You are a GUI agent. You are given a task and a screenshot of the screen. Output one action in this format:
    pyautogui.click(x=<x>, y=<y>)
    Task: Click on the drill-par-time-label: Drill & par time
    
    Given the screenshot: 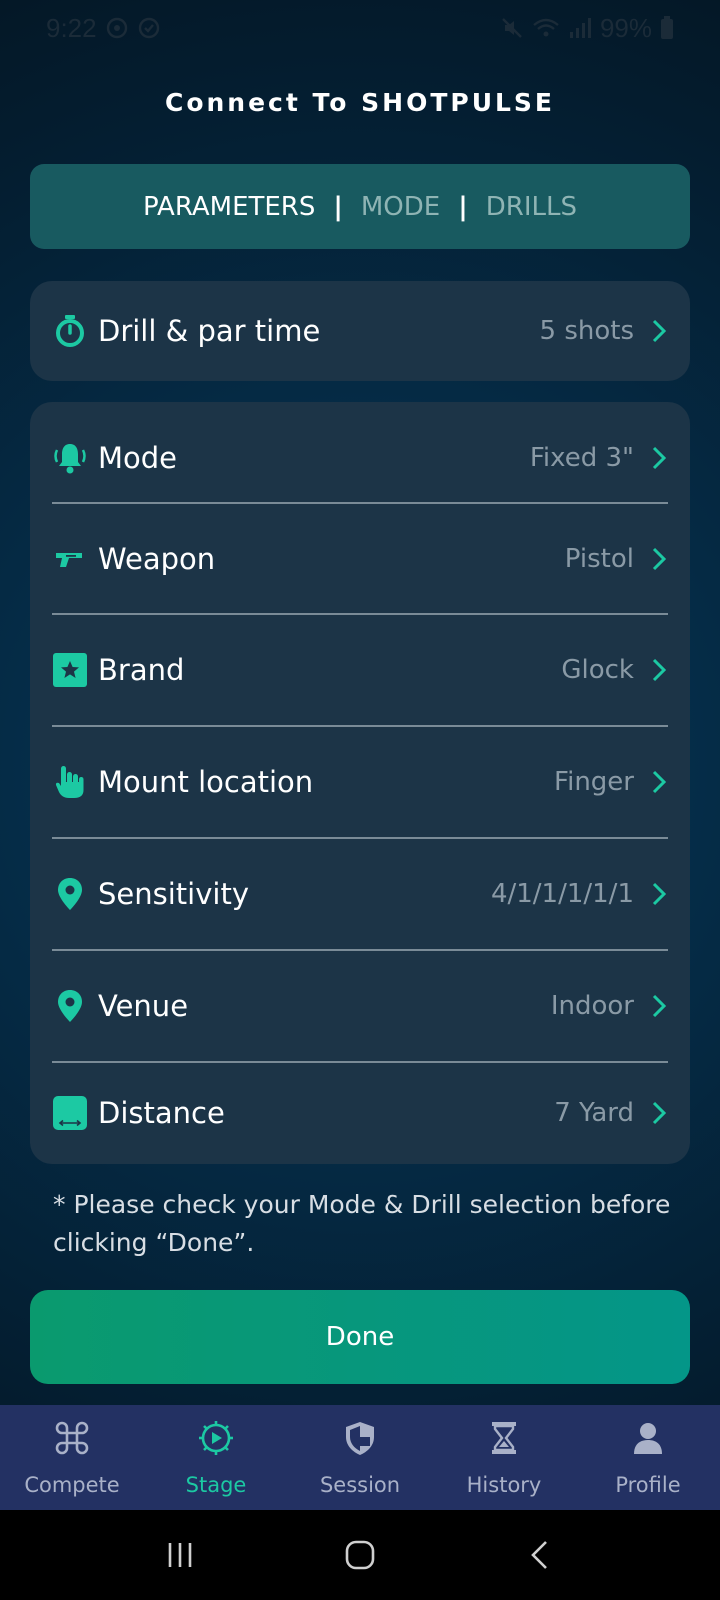 What is the action you would take?
    pyautogui.click(x=209, y=331)
    